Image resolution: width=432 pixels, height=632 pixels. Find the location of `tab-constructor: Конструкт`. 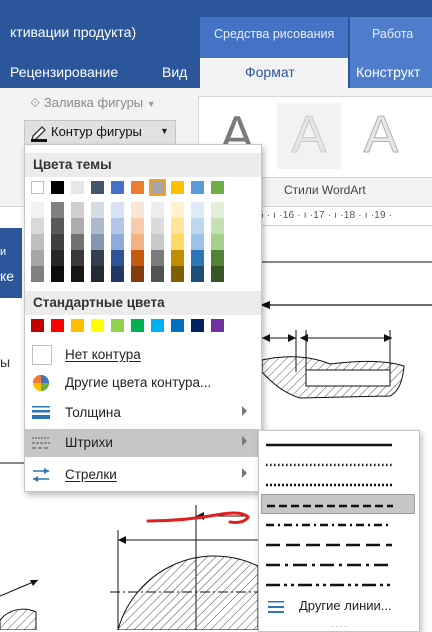

tab-constructor: Конструкт is located at coordinates (388, 72).